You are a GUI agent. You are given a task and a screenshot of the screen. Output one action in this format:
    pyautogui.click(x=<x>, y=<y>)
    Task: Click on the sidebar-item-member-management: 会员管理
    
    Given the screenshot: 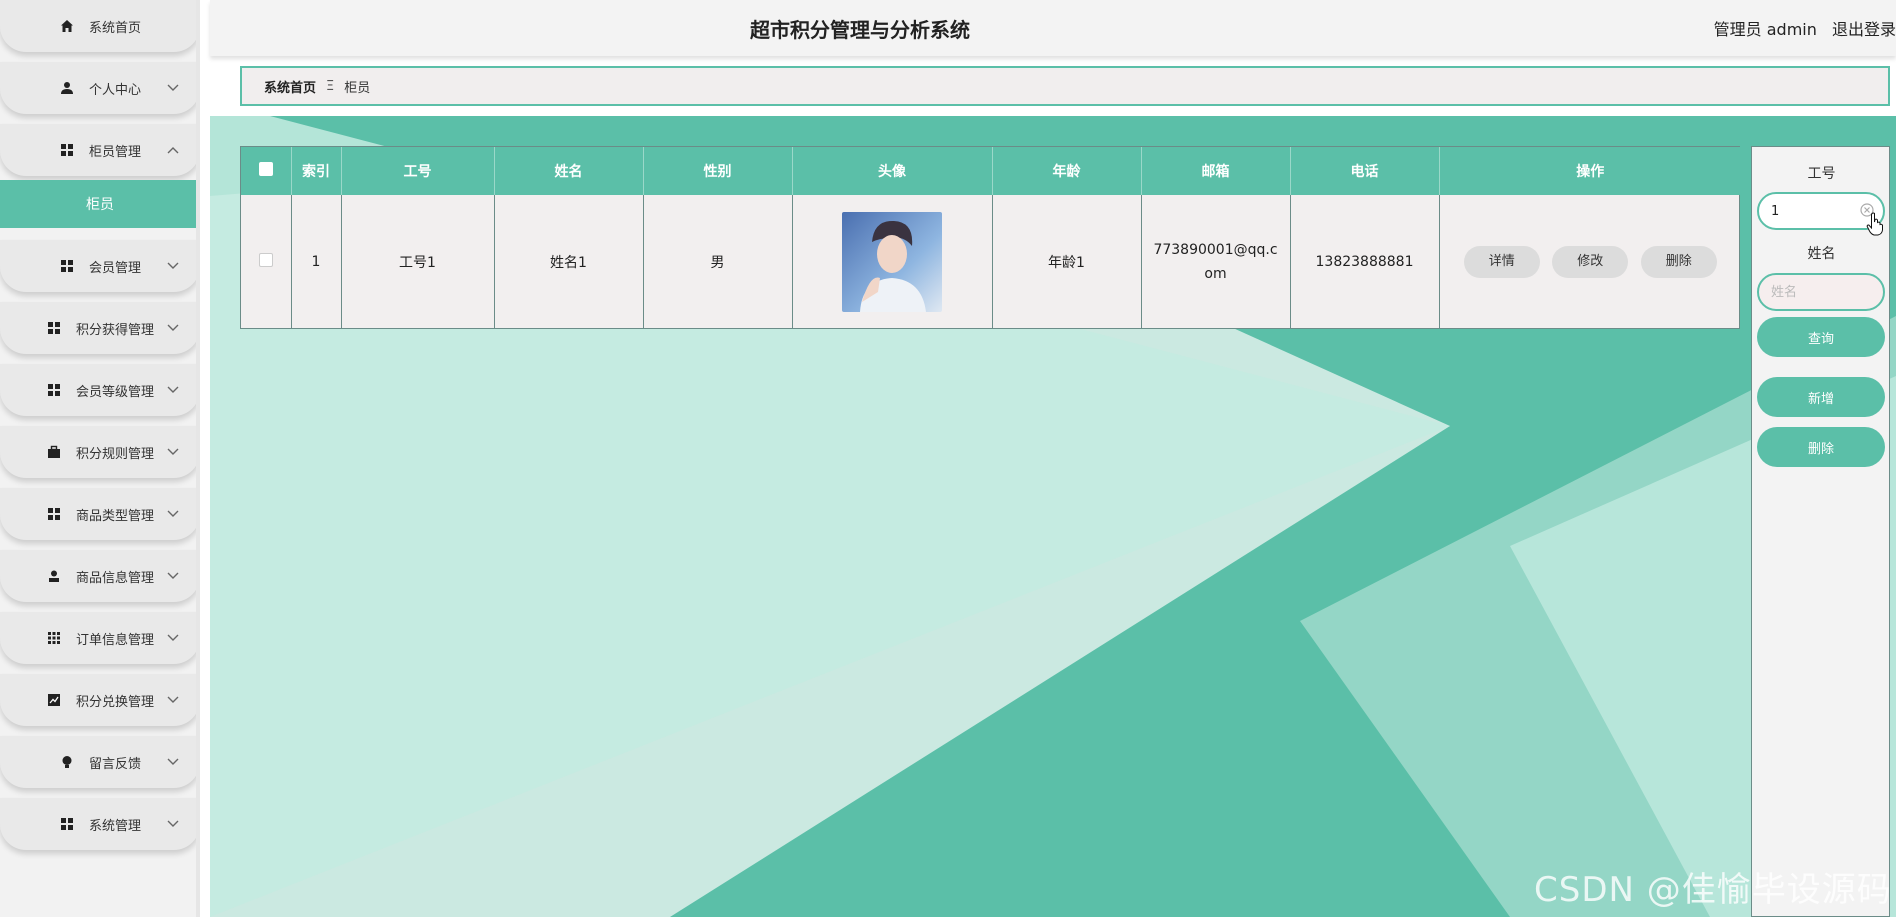 What is the action you would take?
    pyautogui.click(x=98, y=266)
    